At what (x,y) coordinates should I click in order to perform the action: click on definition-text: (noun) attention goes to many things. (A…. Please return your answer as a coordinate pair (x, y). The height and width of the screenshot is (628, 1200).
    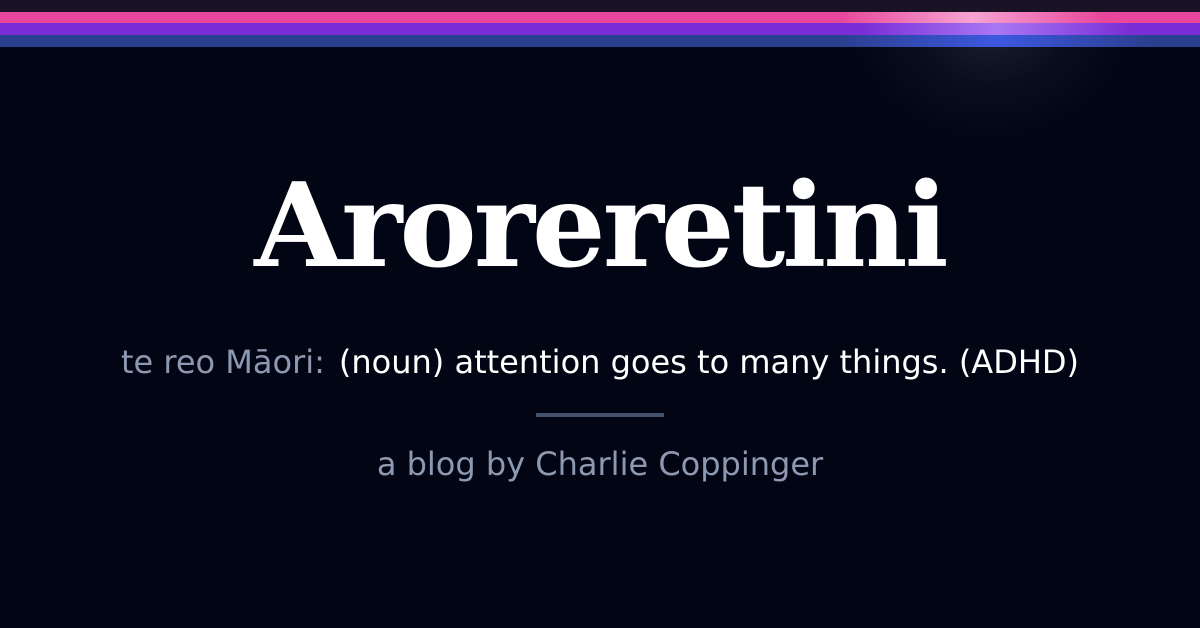
    Looking at the image, I should click on (709, 362).